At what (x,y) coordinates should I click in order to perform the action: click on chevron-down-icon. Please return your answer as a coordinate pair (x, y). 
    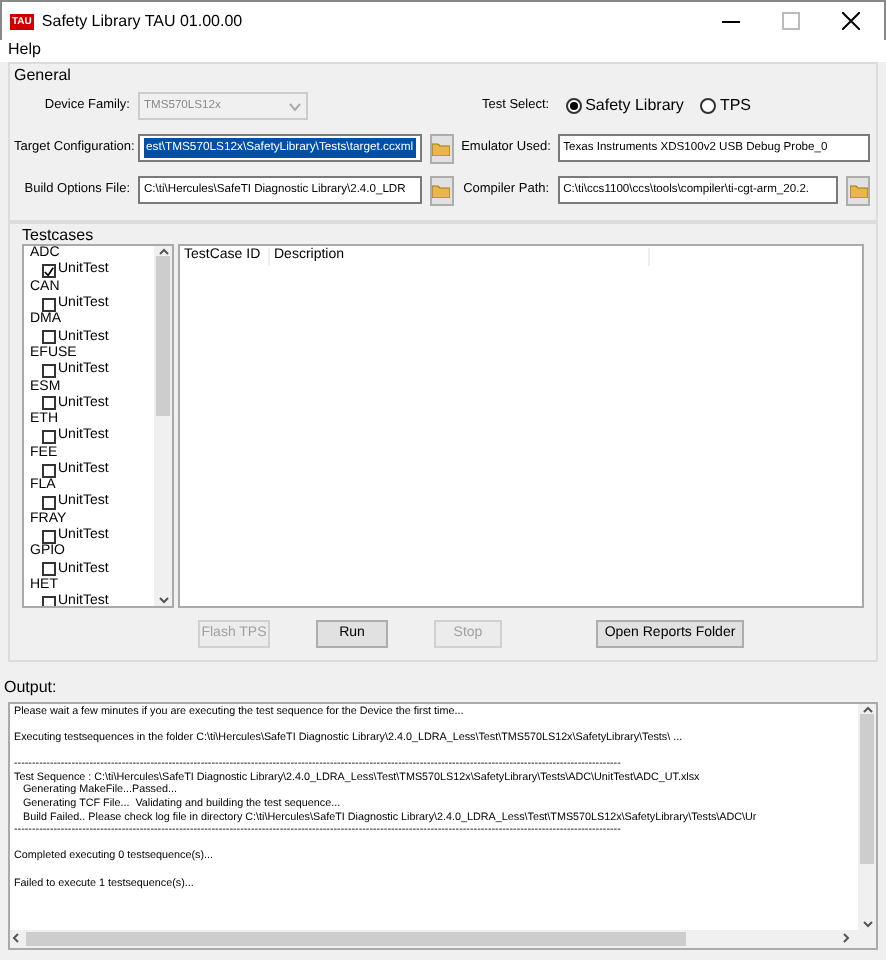
    Looking at the image, I should click on (295, 106).